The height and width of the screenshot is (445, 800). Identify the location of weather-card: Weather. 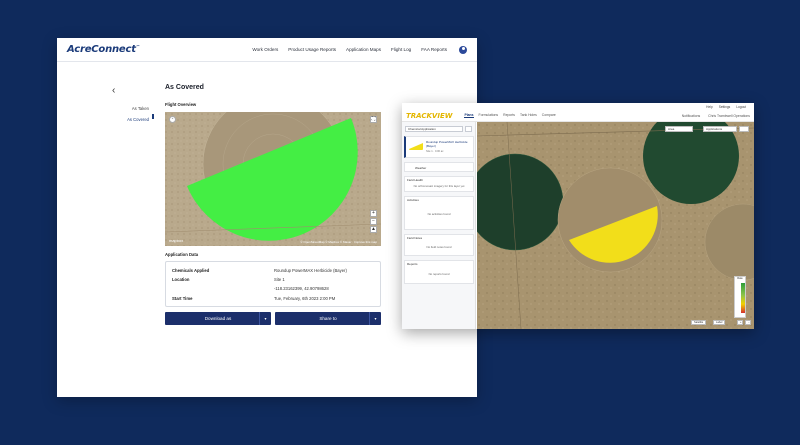
(439, 167).